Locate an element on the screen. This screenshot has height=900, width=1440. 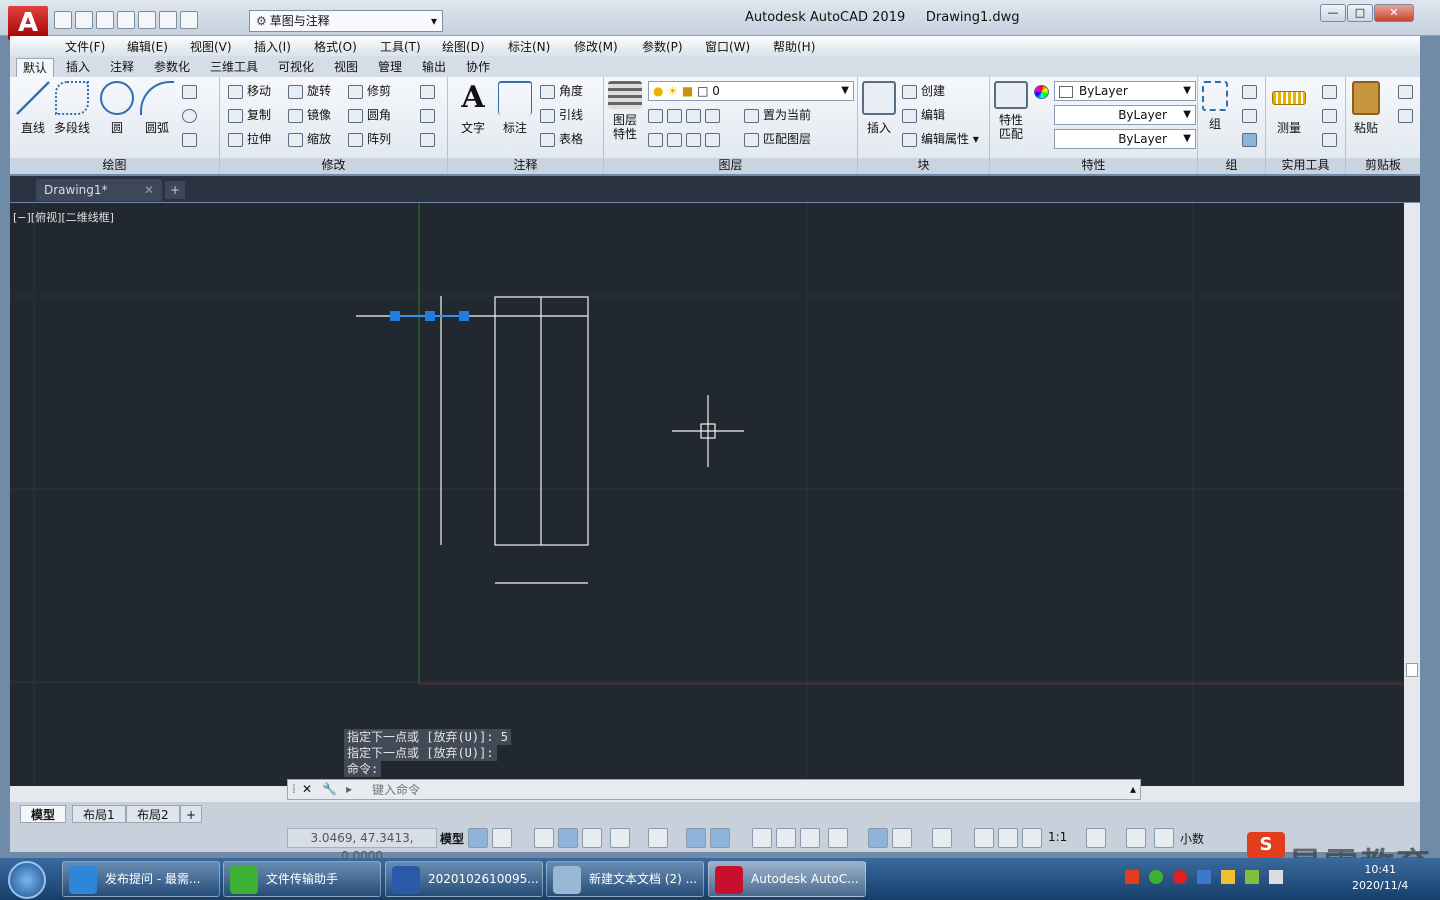
edit-block-button: 编辑 is located at coordinates (923, 115).